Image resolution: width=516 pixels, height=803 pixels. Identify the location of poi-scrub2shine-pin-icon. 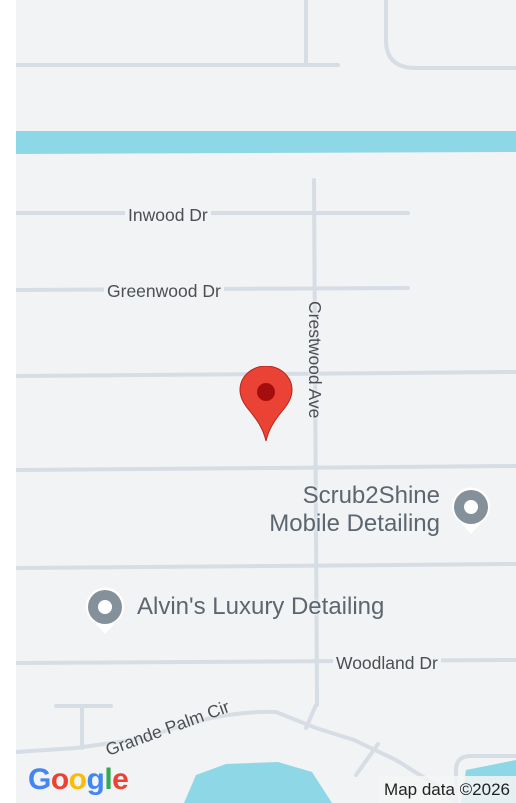
(471, 510).